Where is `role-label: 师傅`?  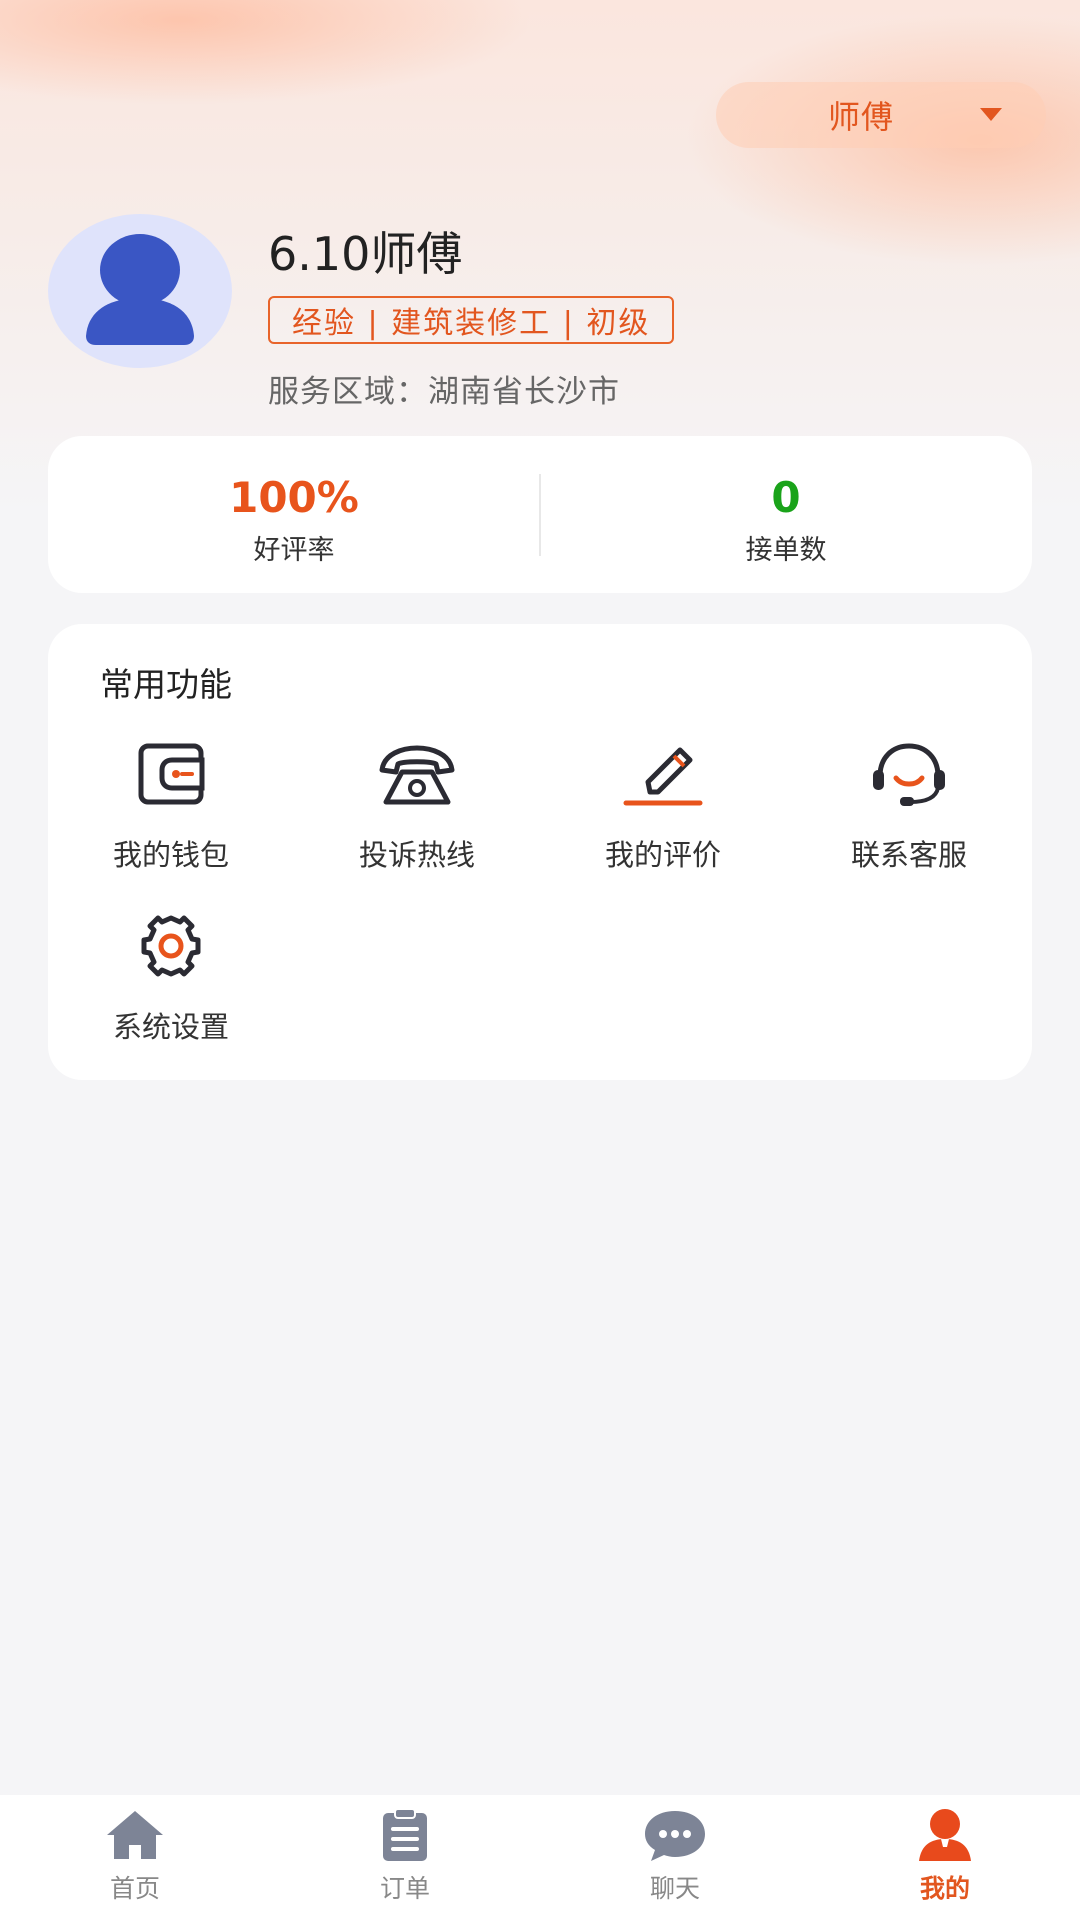
role-label: 师傅 is located at coordinates (861, 117).